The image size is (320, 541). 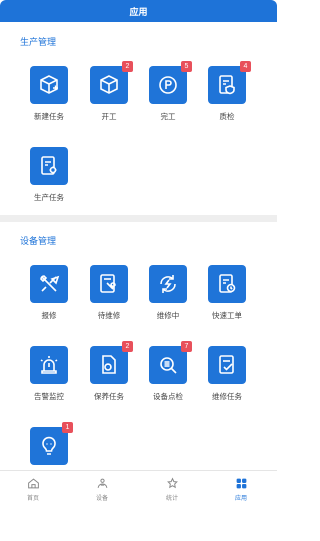 I want to click on coin-icon, so click(x=168, y=85).